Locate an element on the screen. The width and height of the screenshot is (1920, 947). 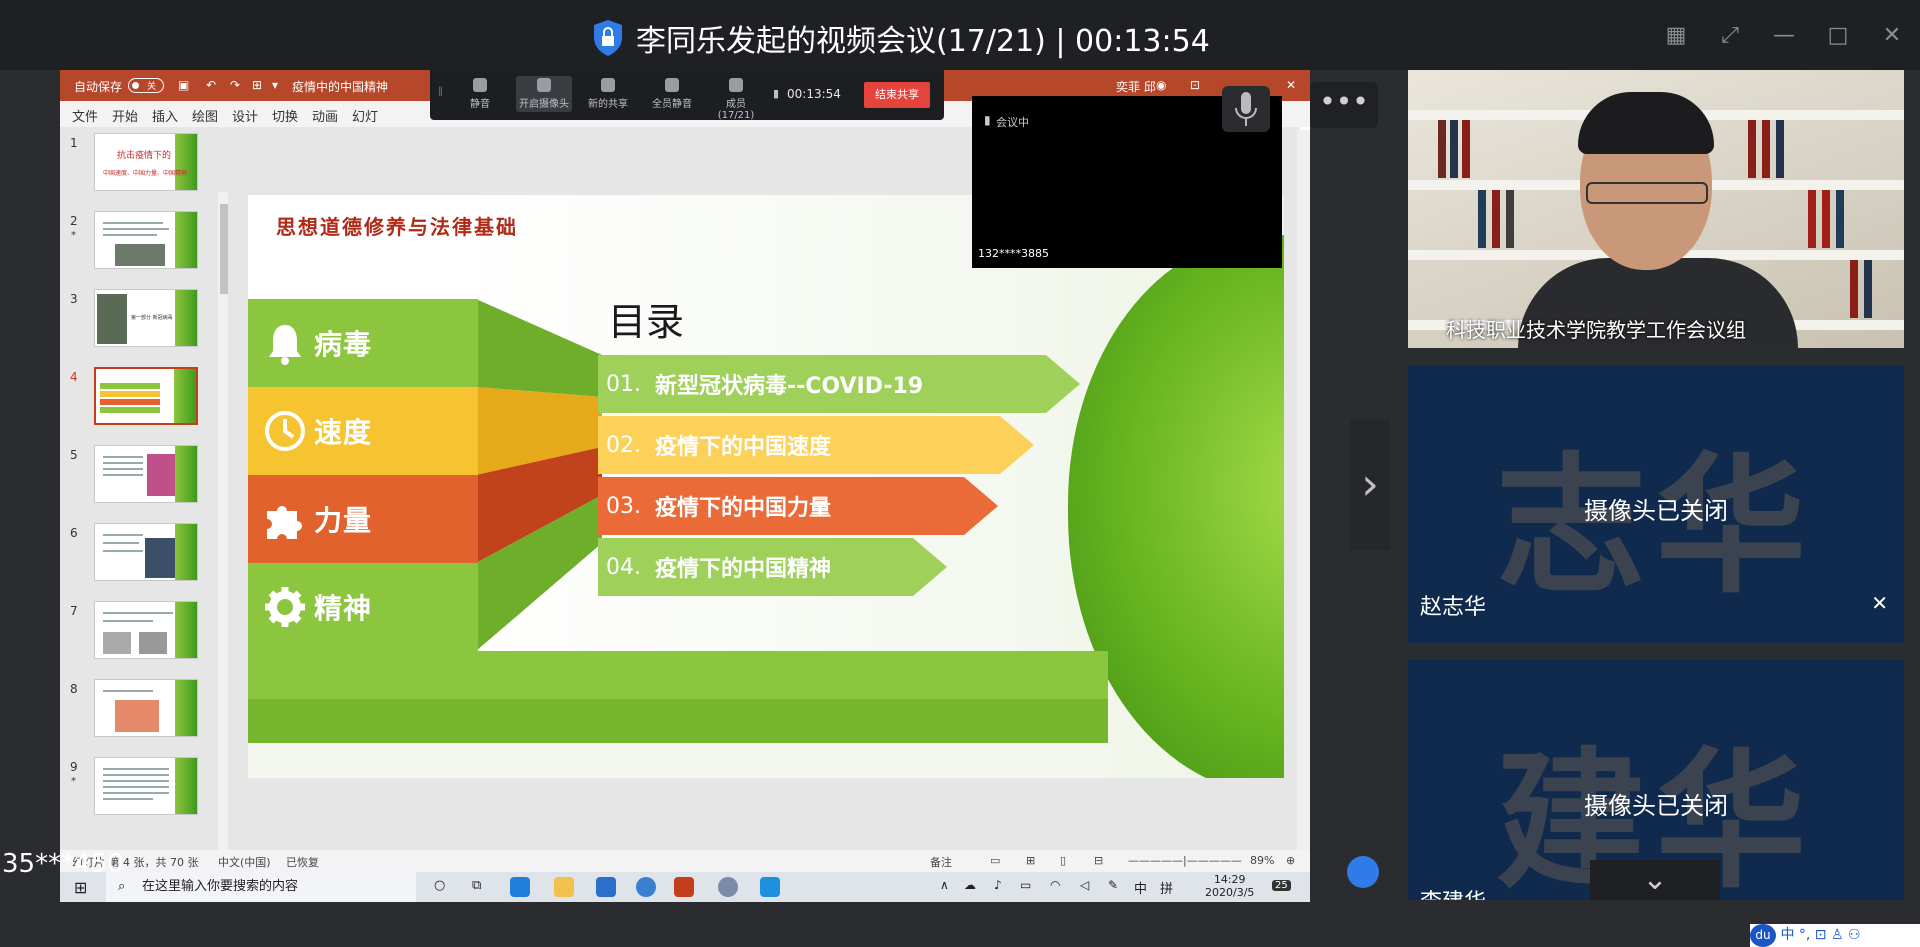
undo-icon: ↶ is located at coordinates (211, 85).